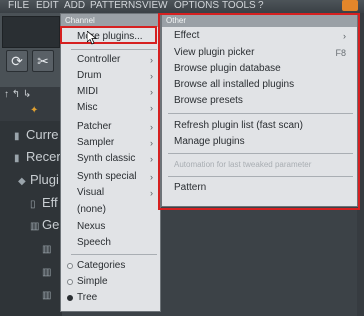 Image resolution: width=364 pixels, height=316 pixels. What do you see at coordinates (118, 108) in the screenshot?
I see `menu-item-misc: Misc ›` at bounding box center [118, 108].